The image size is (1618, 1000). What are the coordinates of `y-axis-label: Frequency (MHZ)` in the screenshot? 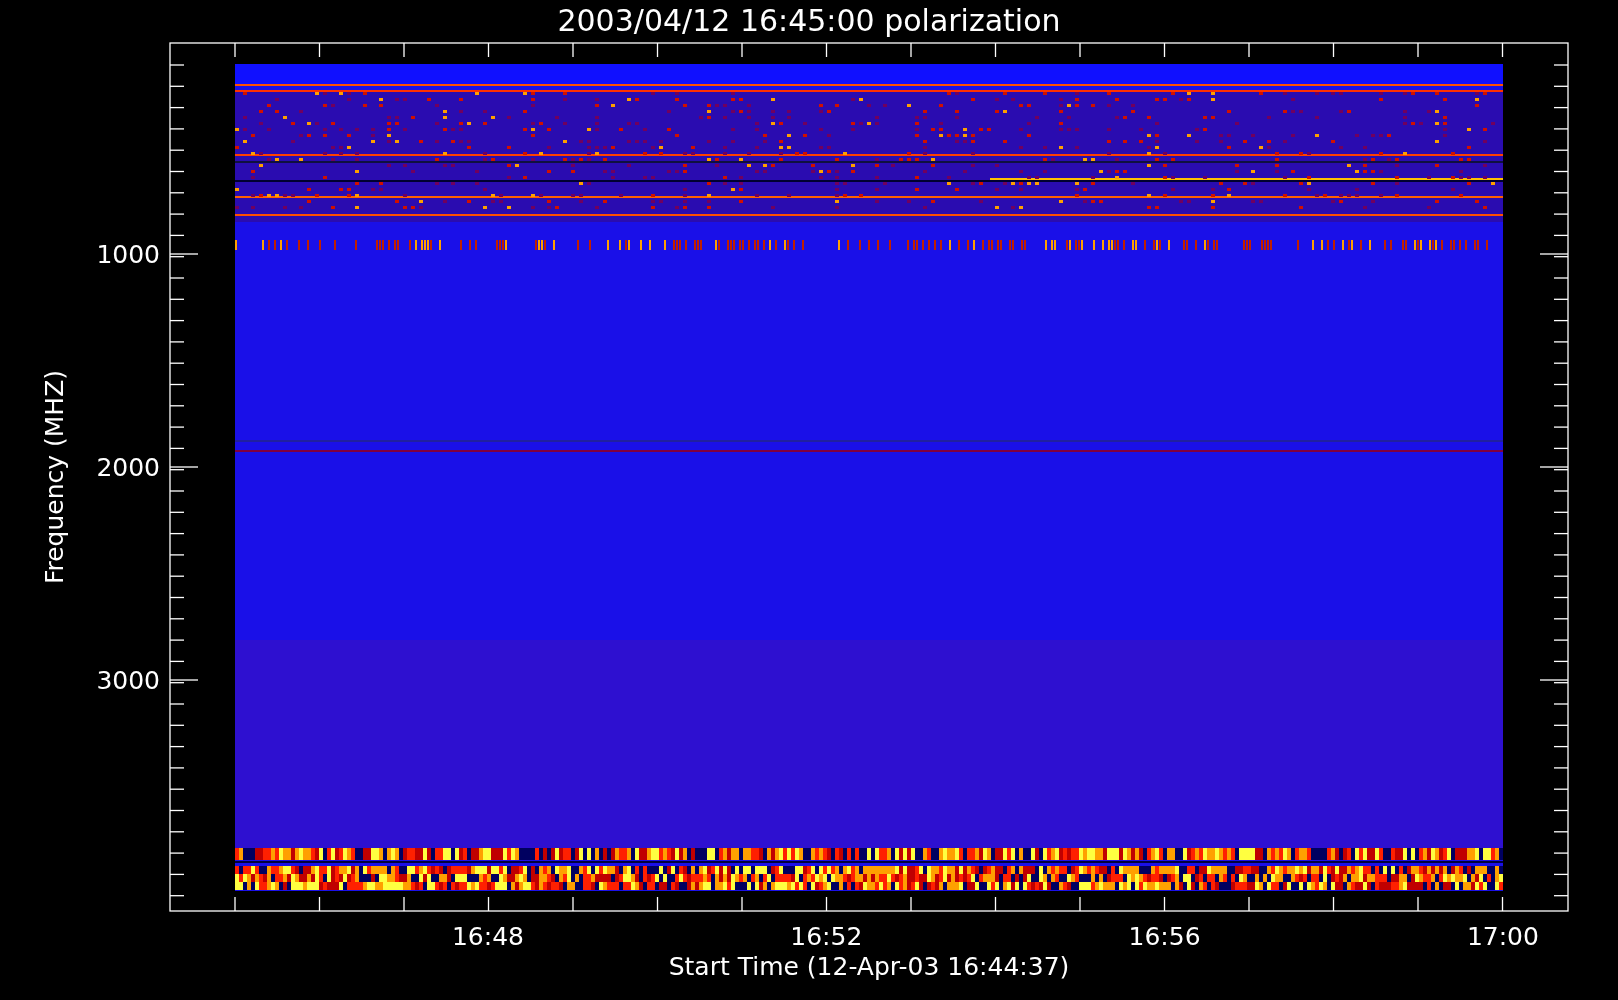 It's located at (54, 477).